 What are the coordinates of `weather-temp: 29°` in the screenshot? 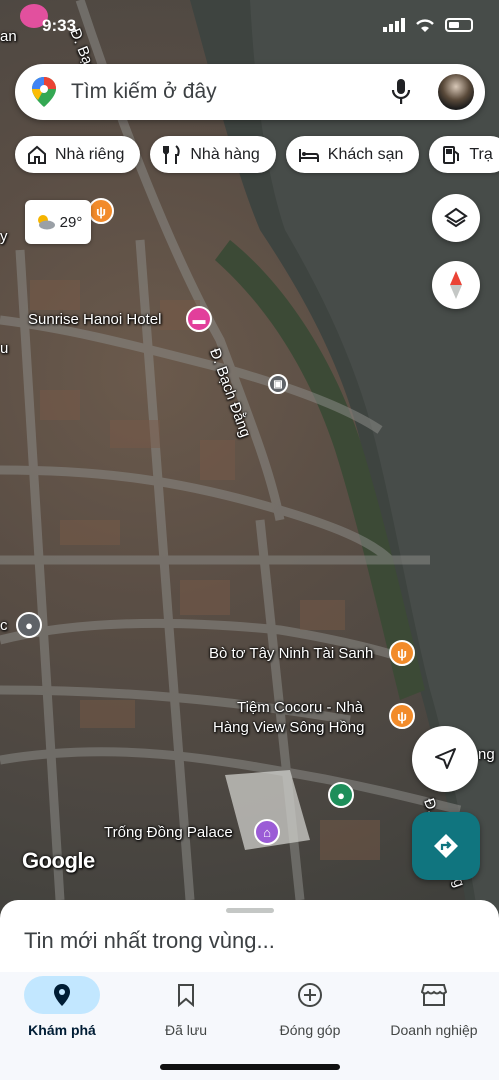 It's located at (71, 222).